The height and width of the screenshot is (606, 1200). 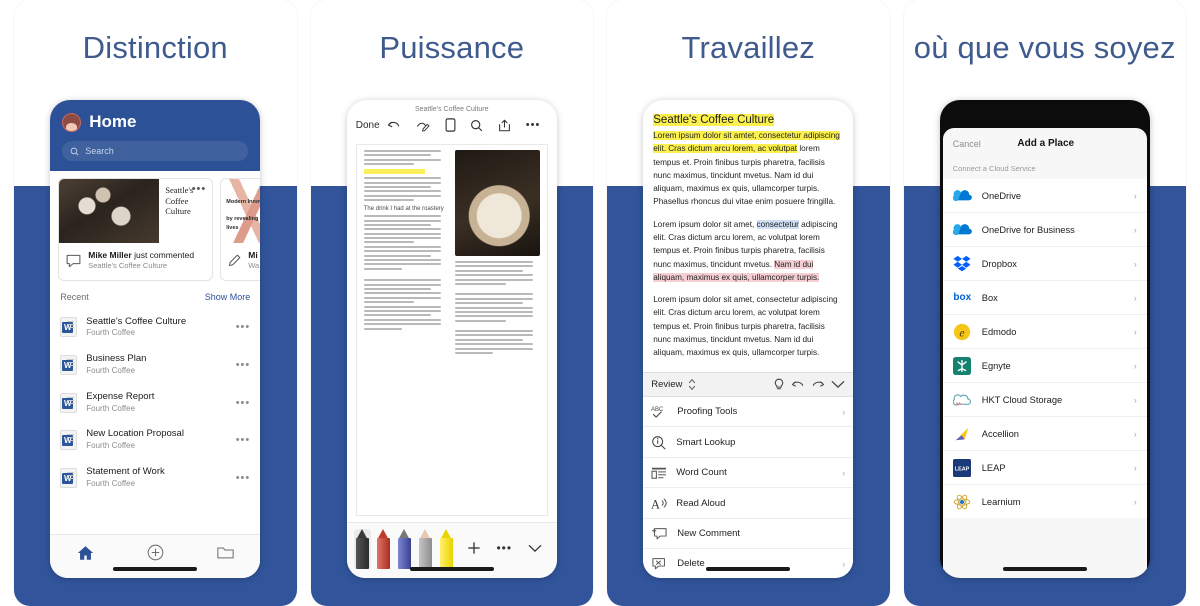 I want to click on add-comment-icon, so click(x=659, y=533).